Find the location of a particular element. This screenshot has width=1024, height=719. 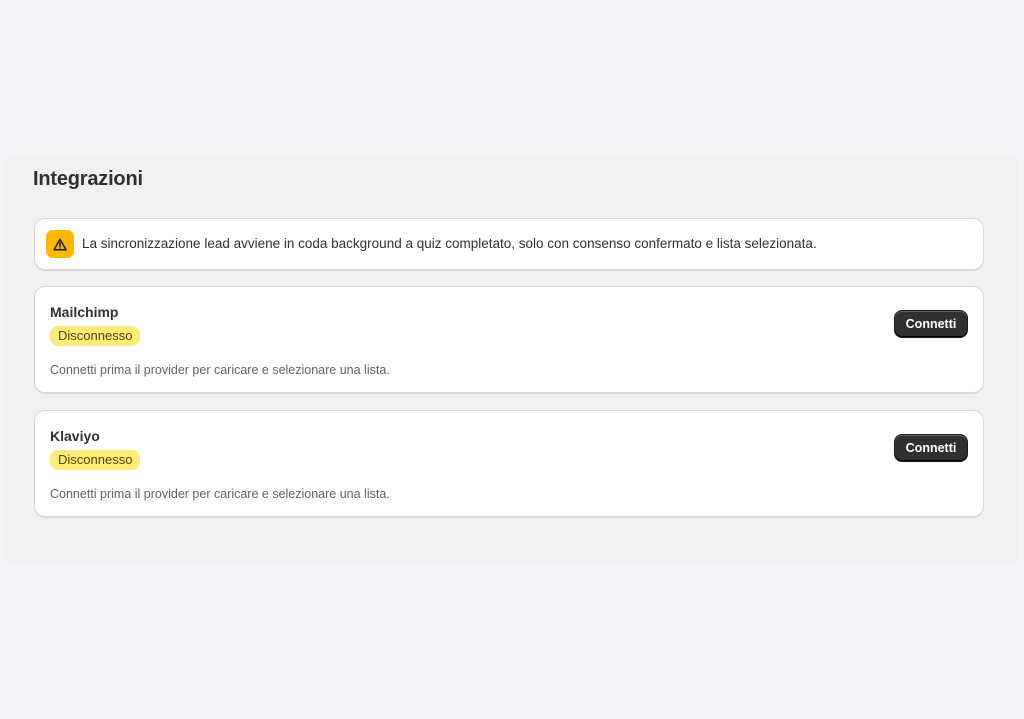

connect-button-mailchimp: Connetti is located at coordinates (931, 324).